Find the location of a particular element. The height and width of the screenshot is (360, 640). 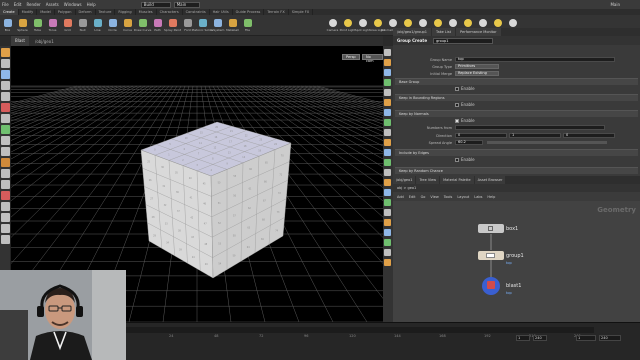

shelf-tool-button: Torus is located at coordinates (52, 25).